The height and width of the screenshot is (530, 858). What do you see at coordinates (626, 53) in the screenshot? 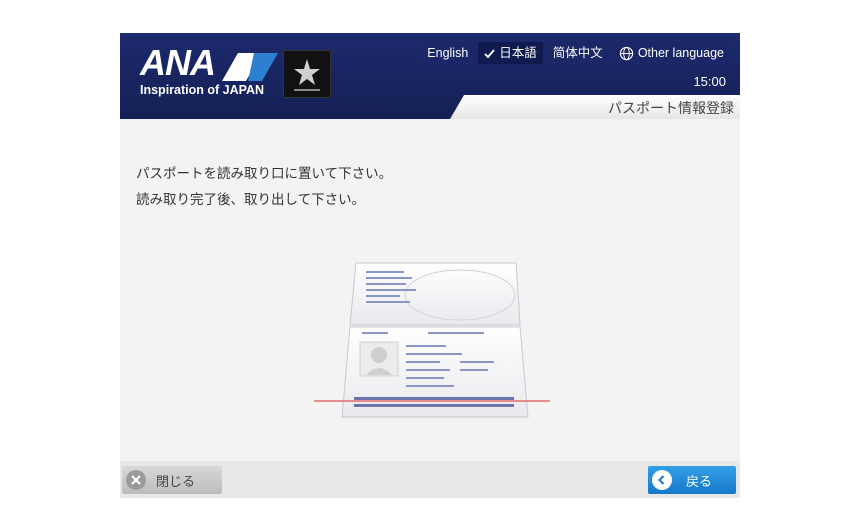
I see `globe-icon` at bounding box center [626, 53].